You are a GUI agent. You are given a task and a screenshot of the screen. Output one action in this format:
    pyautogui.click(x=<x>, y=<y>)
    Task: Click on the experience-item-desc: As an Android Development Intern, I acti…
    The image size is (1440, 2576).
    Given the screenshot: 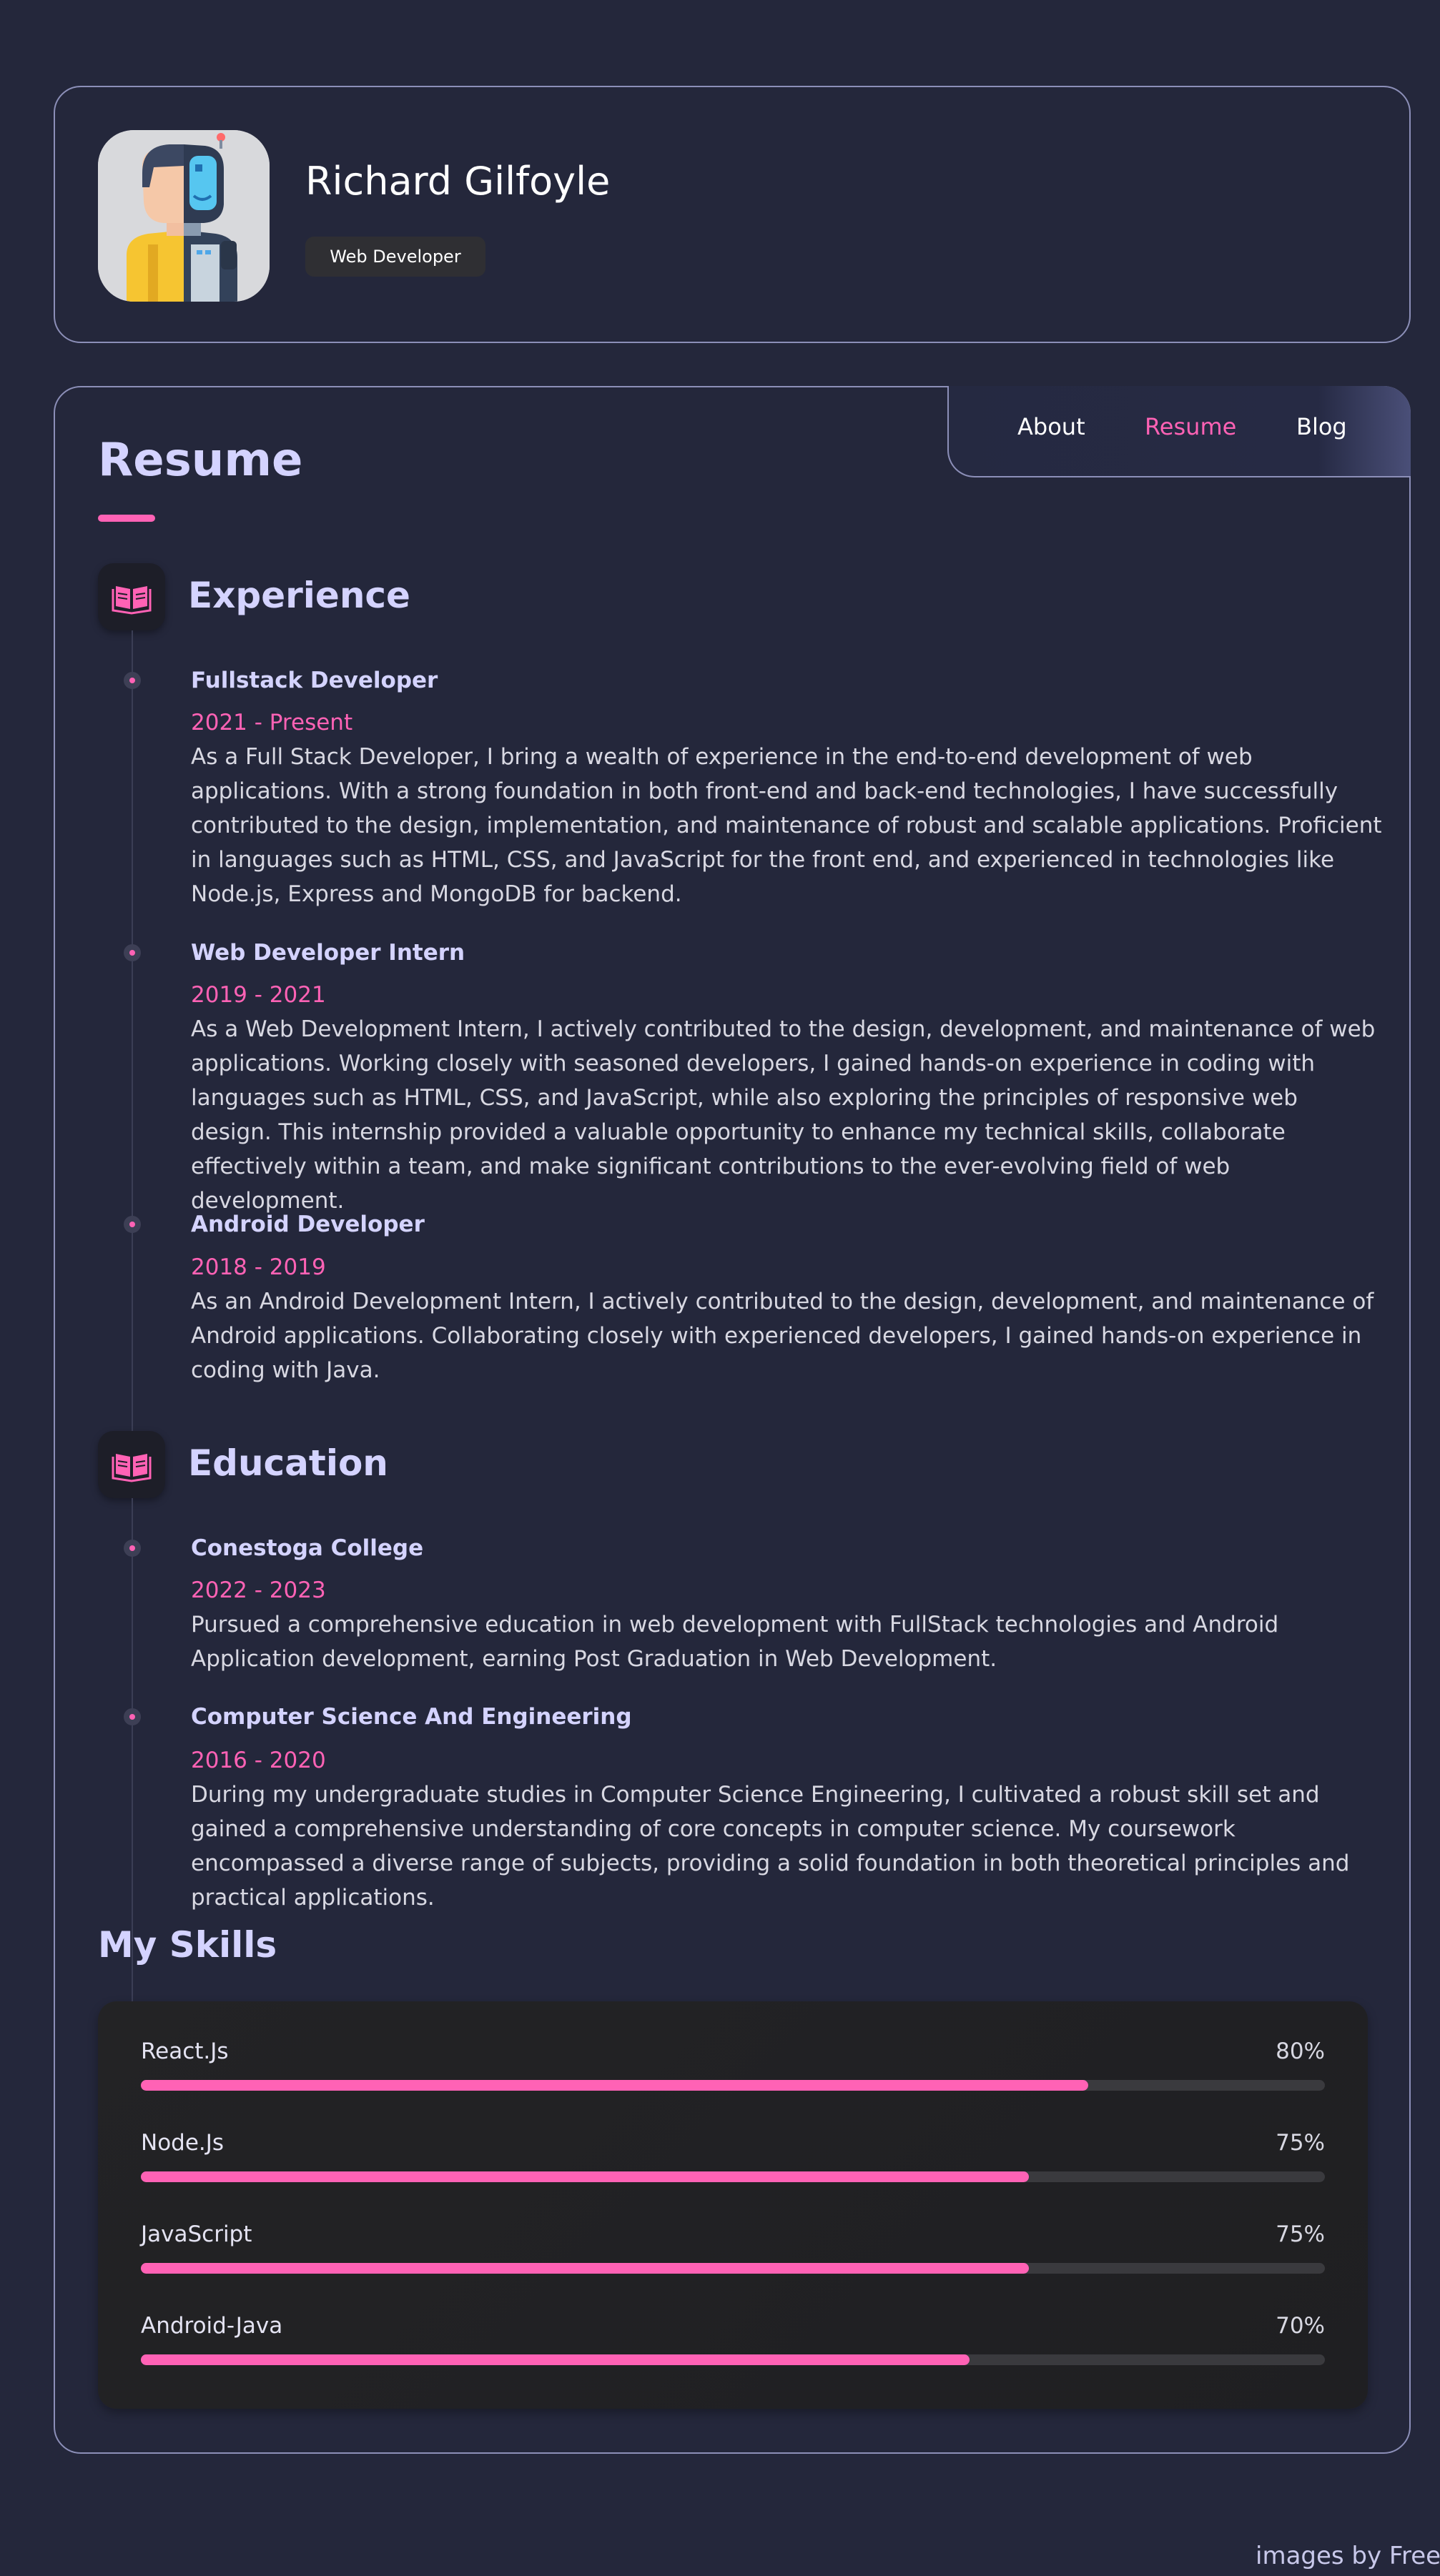 What is the action you would take?
    pyautogui.click(x=782, y=1336)
    